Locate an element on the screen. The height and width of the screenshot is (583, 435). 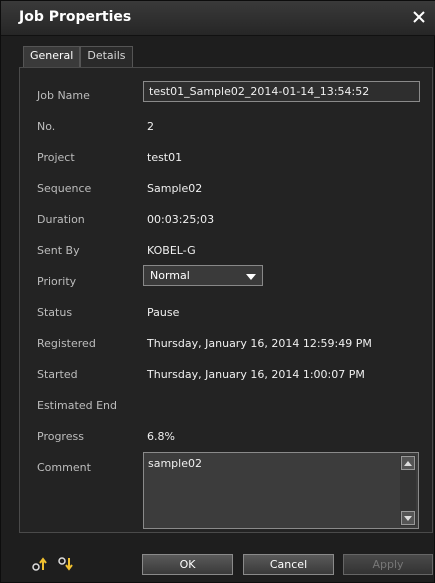
sequence-label: Sequence is located at coordinates (64, 188).